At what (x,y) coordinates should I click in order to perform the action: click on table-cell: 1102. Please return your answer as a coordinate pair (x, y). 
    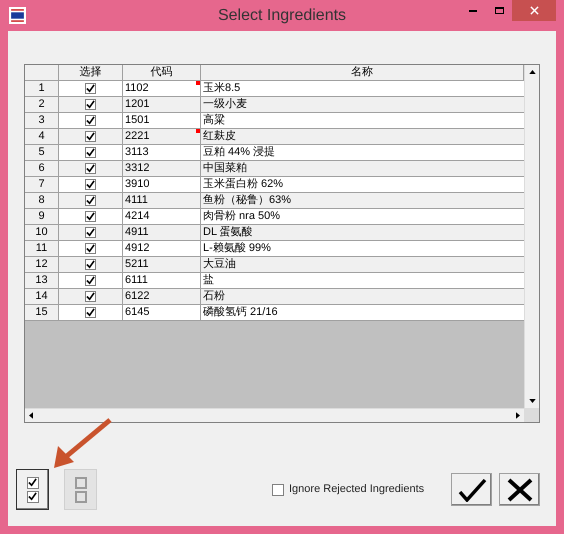
    Looking at the image, I should click on (137, 88).